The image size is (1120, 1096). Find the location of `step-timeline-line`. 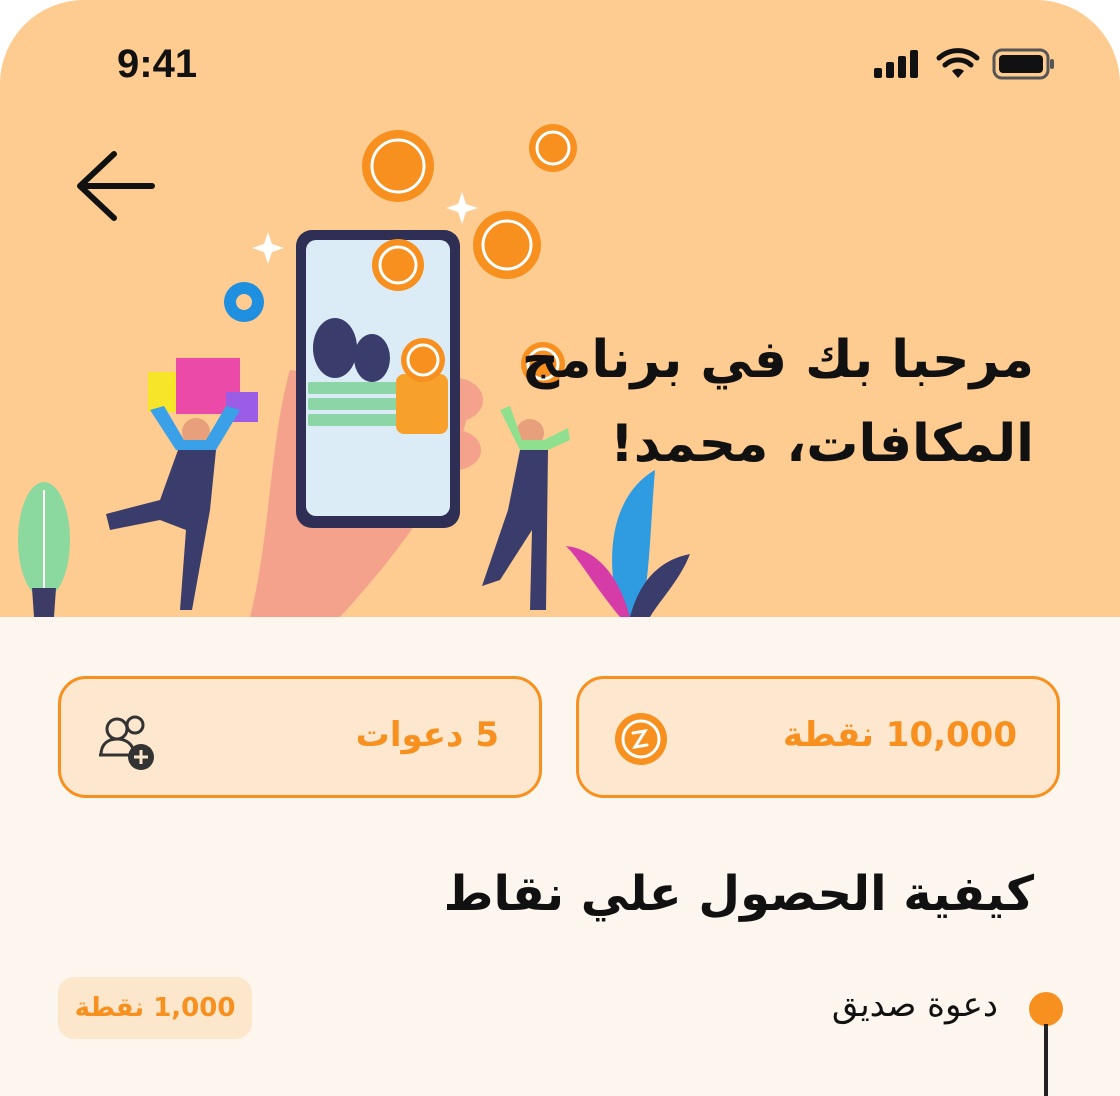

step-timeline-line is located at coordinates (1046, 1060).